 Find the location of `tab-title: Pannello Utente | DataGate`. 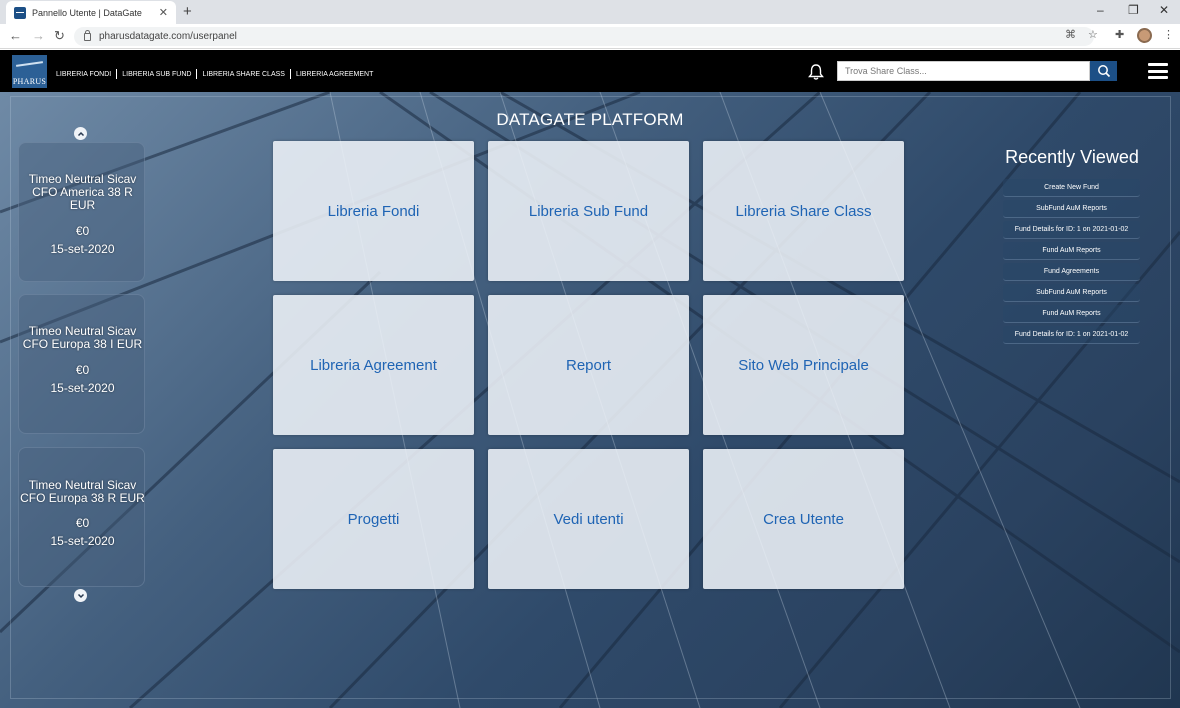

tab-title: Pannello Utente | DataGate is located at coordinates (87, 12).